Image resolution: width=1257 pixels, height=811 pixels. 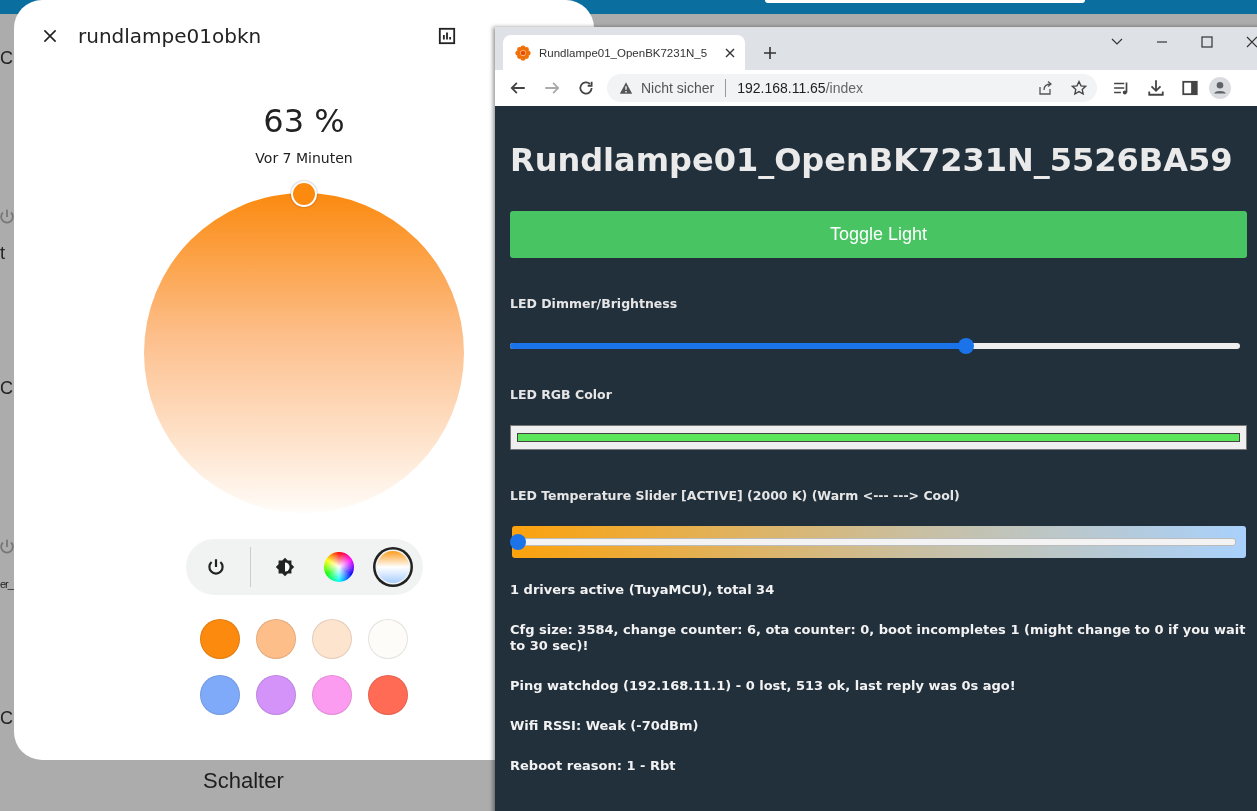 What do you see at coordinates (593, 766) in the screenshot?
I see `status-text: Reboot reason: 1 - Rbt` at bounding box center [593, 766].